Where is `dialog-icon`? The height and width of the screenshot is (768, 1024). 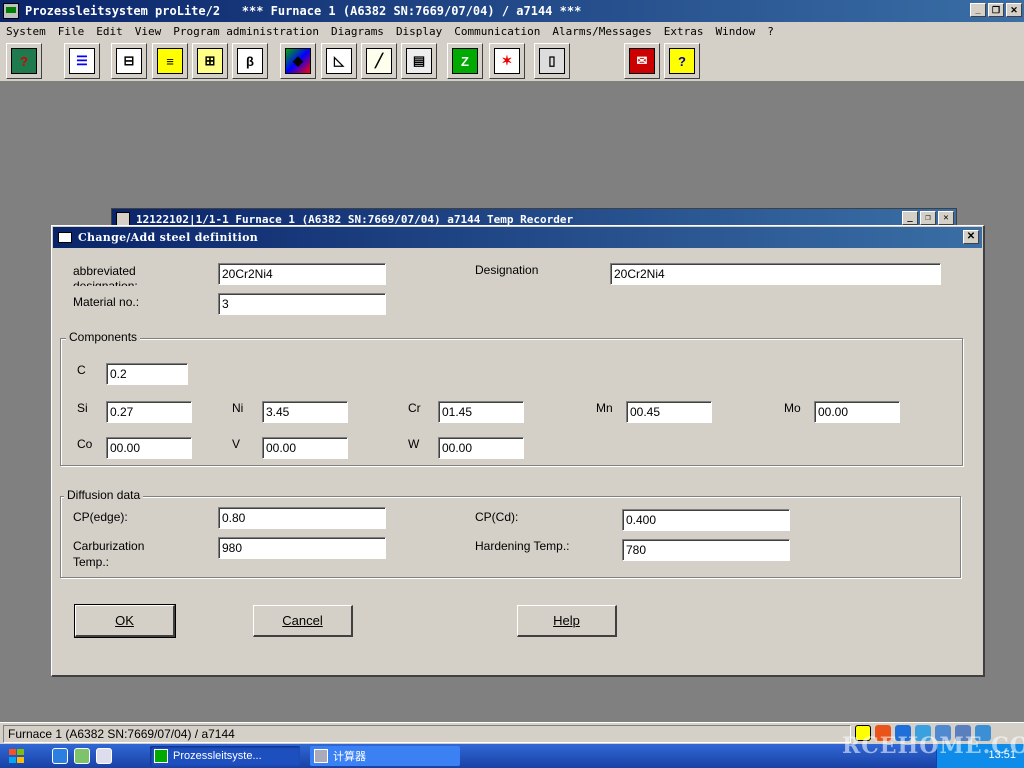
dialog-icon is located at coordinates (65, 237).